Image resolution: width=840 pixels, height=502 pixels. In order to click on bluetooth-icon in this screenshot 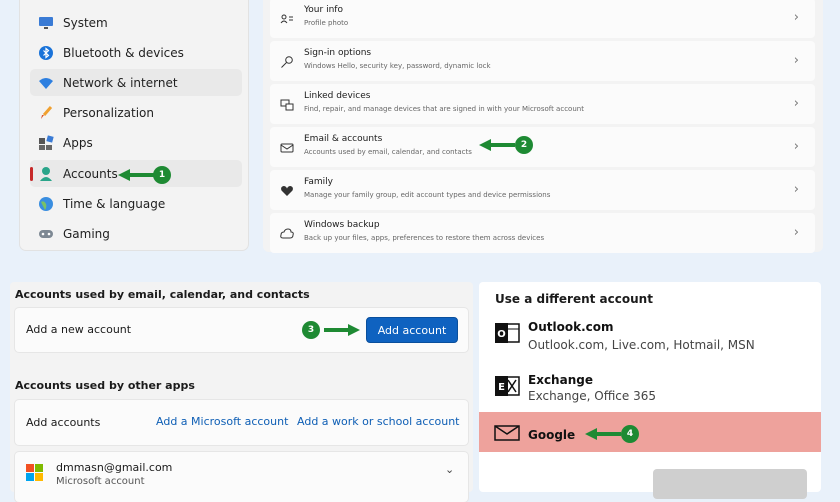, I will do `click(46, 53)`.